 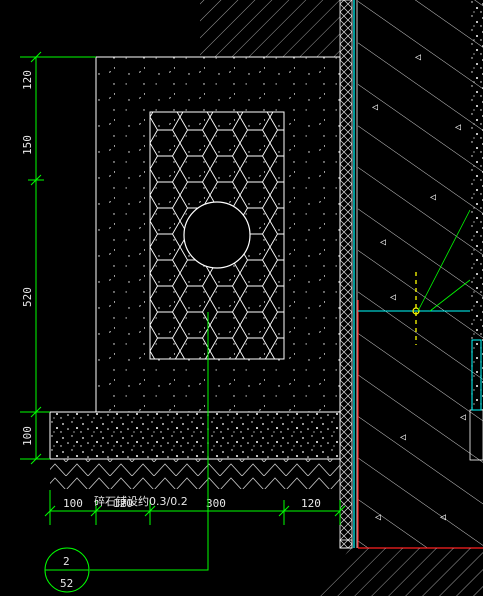 I want to click on callout-number: 2, so click(x=66, y=561).